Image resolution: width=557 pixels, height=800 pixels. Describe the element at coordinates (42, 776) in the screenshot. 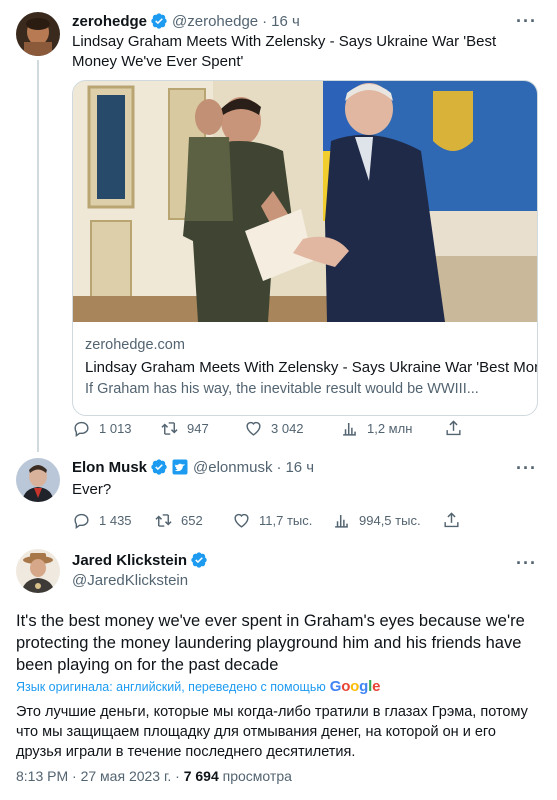

I see `tweet-time: 8:13 PM` at that location.